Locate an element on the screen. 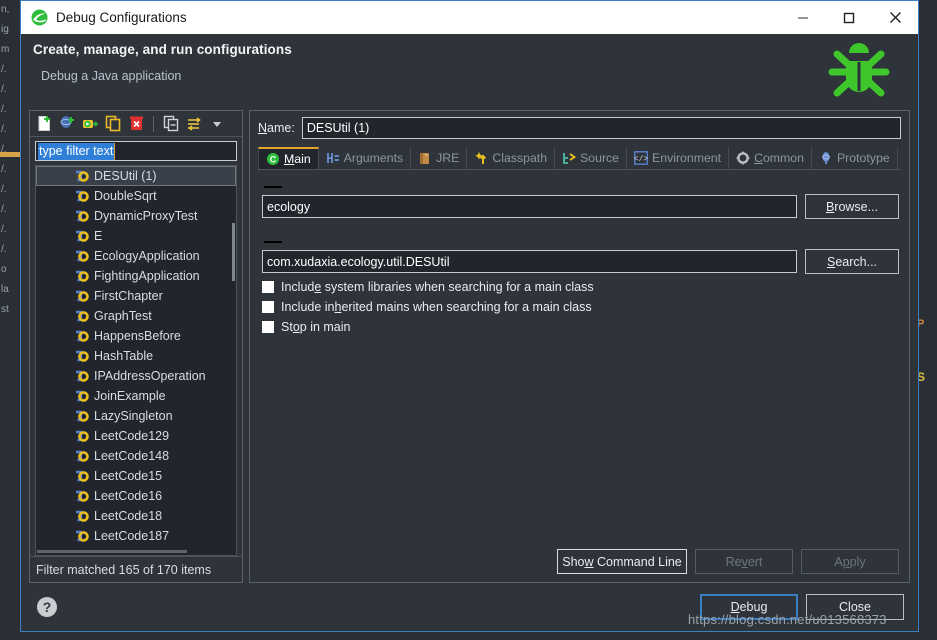  tree-horizontal-scrollbar is located at coordinates (132, 552).